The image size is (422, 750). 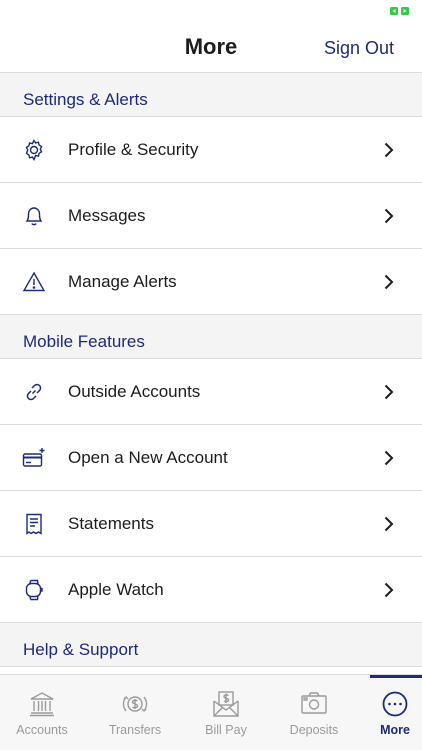 What do you see at coordinates (211, 282) in the screenshot?
I see `menu-item-manage-alerts: Manage Alerts` at bounding box center [211, 282].